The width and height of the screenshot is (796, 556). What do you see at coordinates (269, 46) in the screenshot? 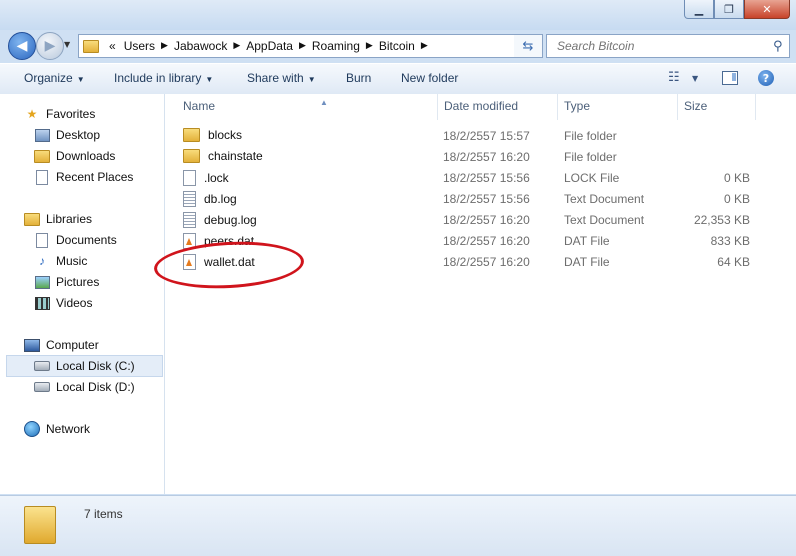
I see `breadcrumb-appdata: AppData` at bounding box center [269, 46].